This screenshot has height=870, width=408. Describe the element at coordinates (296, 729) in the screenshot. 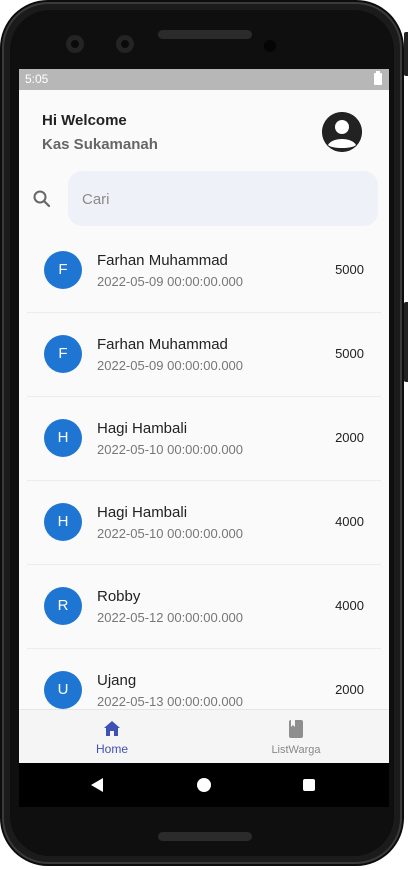

I see `book-icon` at that location.